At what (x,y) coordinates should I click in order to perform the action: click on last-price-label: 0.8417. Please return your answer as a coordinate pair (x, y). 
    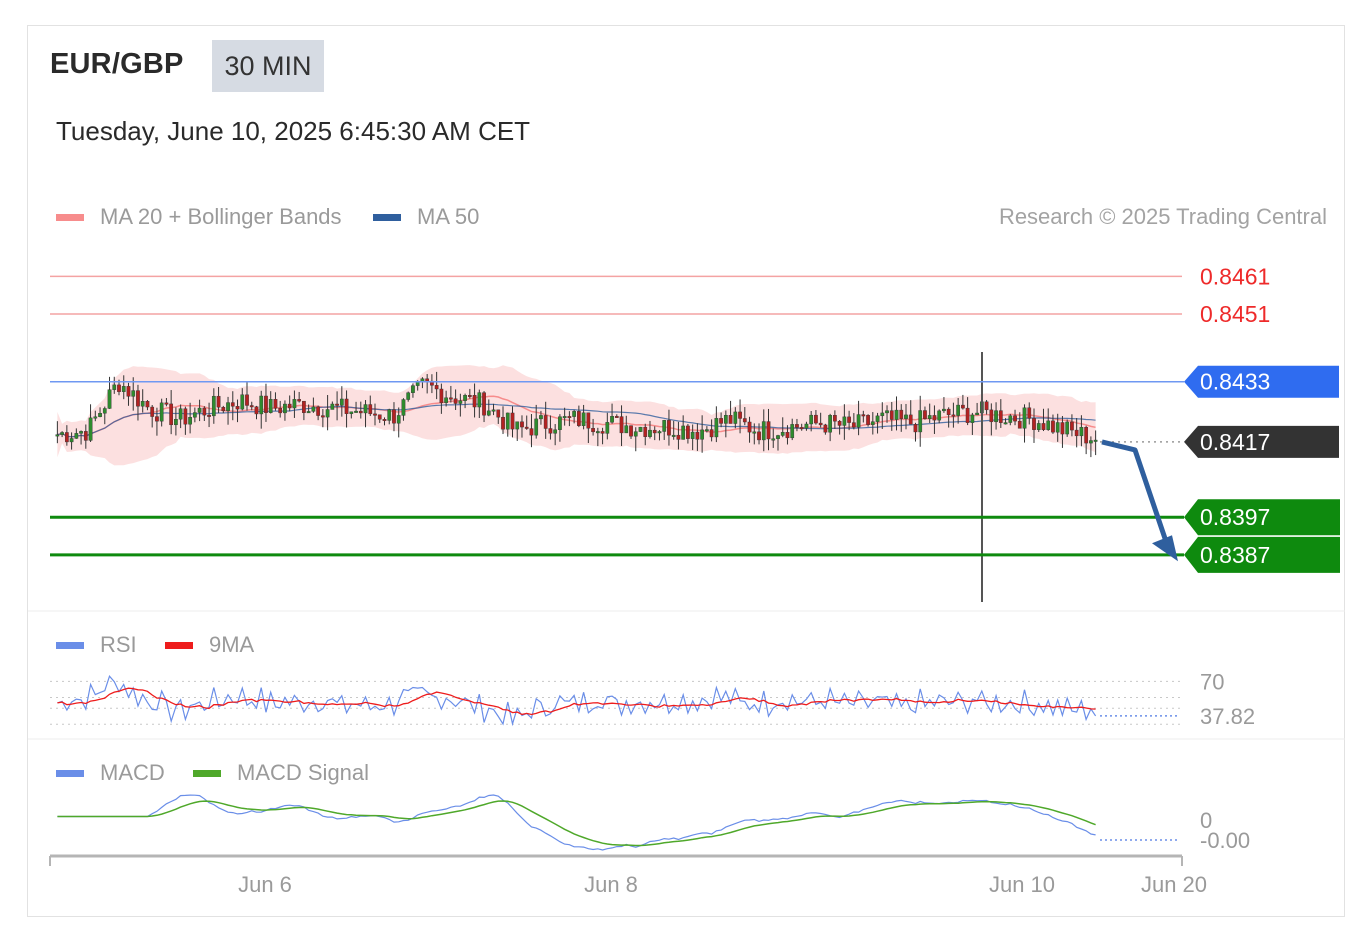
    Looking at the image, I should click on (1235, 442).